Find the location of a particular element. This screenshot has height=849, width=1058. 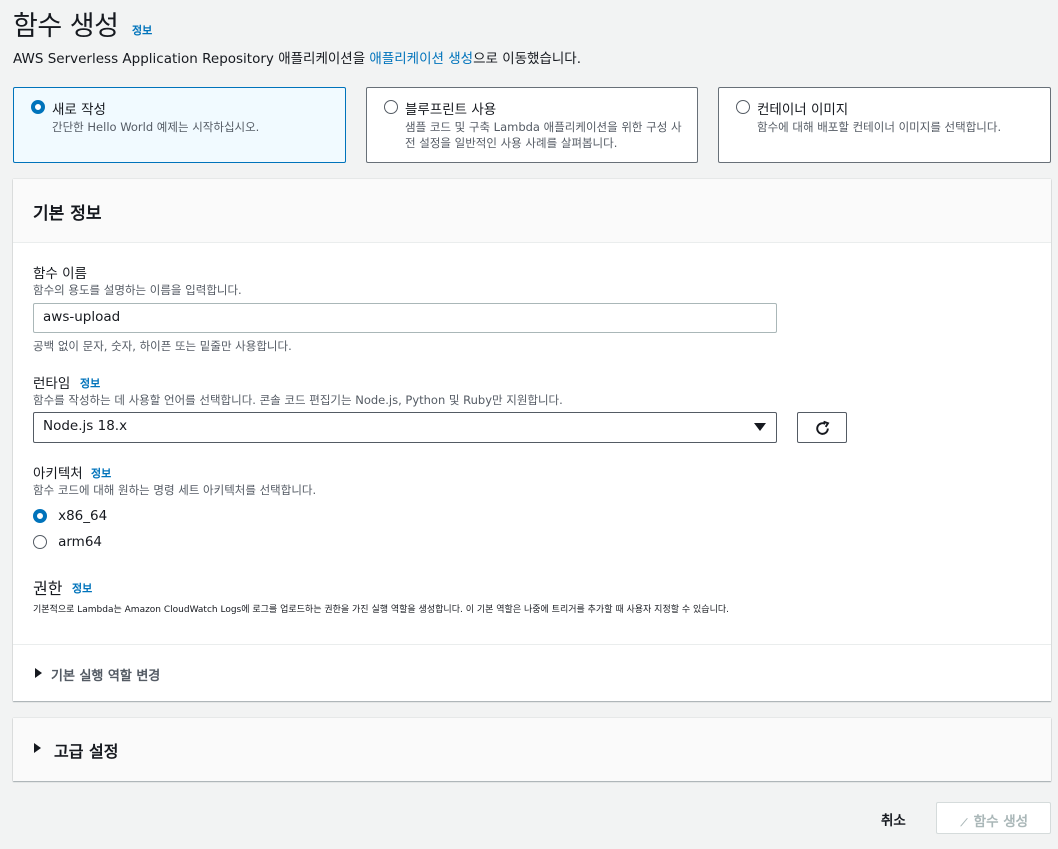

runtime-selected-value: Node.js 18.x is located at coordinates (85, 426).